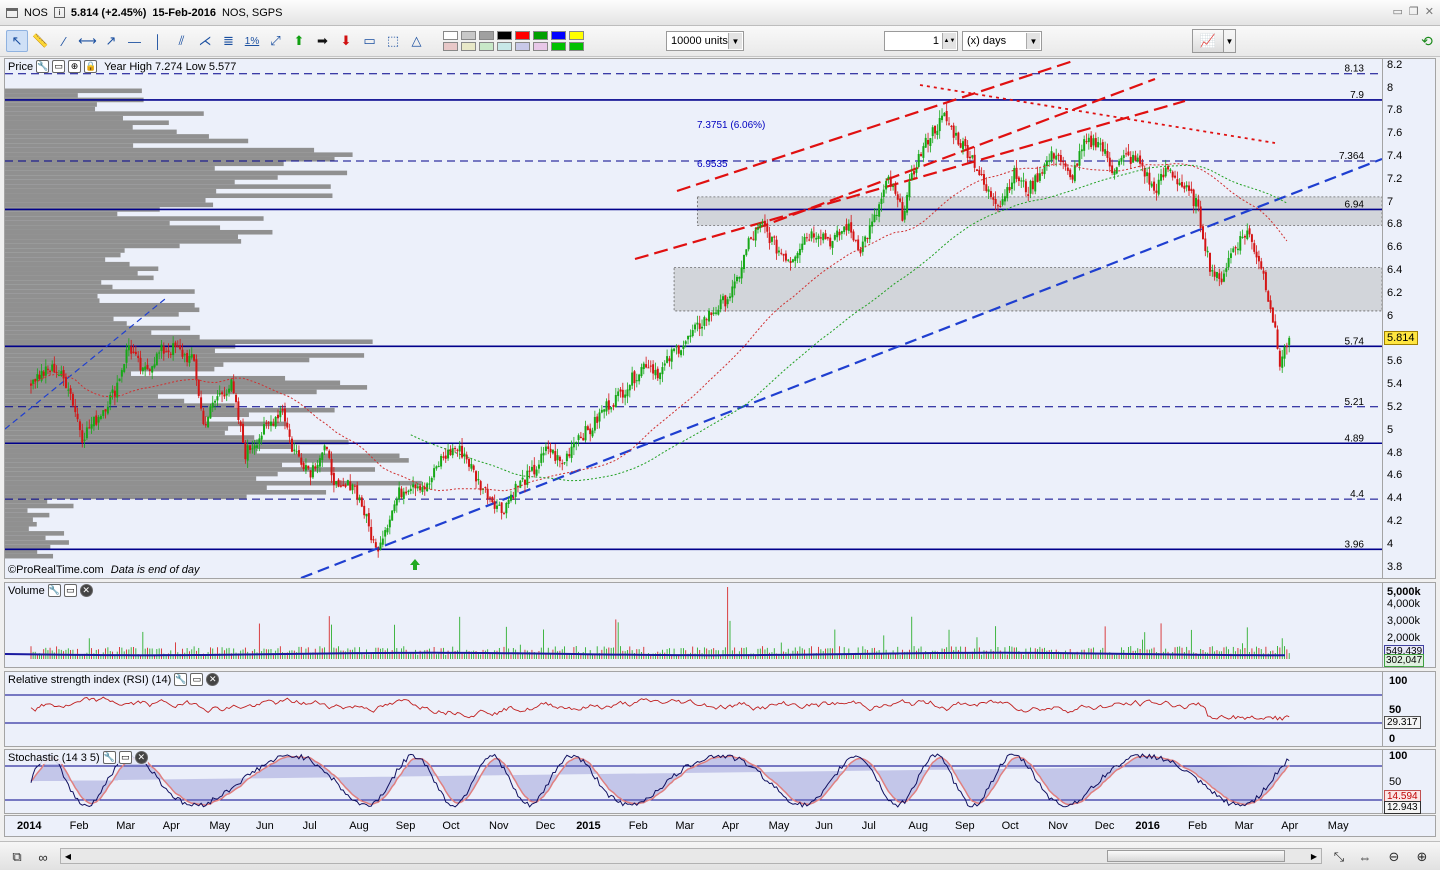  Describe the element at coordinates (1365, 857) in the screenshot. I see `zoom-range-icon: ⇔` at that location.